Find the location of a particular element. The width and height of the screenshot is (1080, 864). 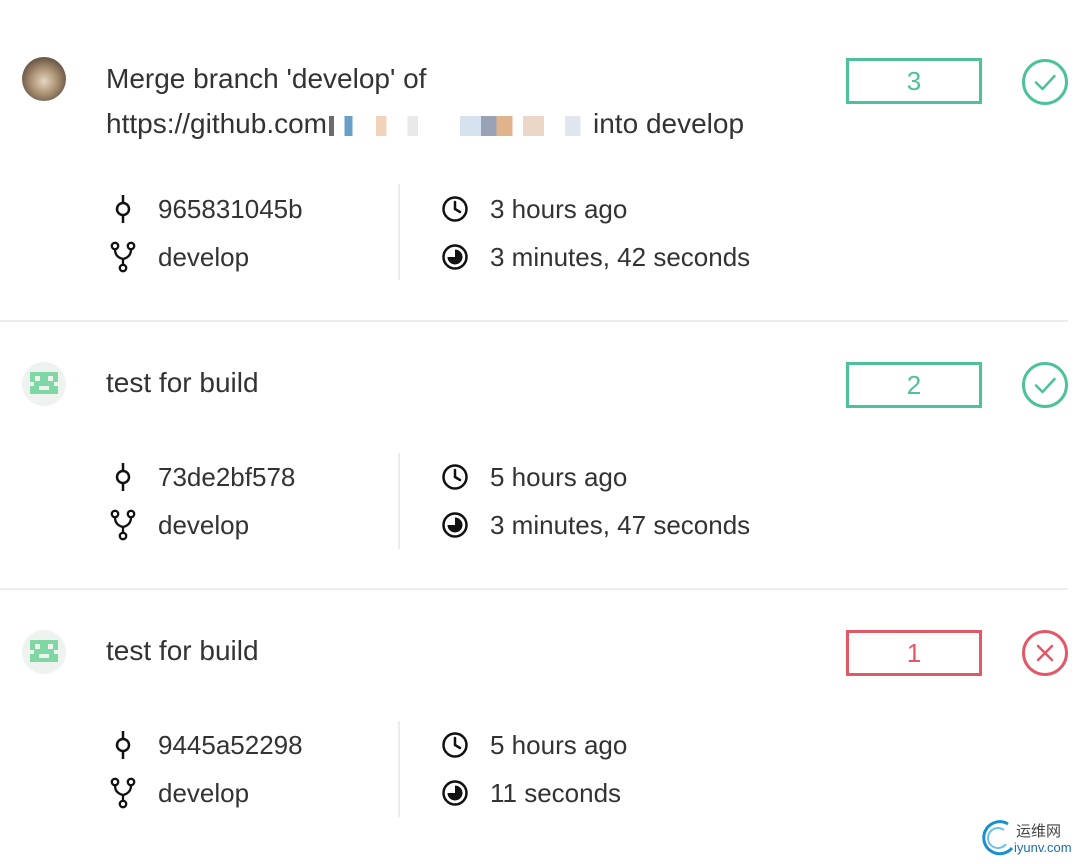

build-number-badge: 1 is located at coordinates (914, 653).